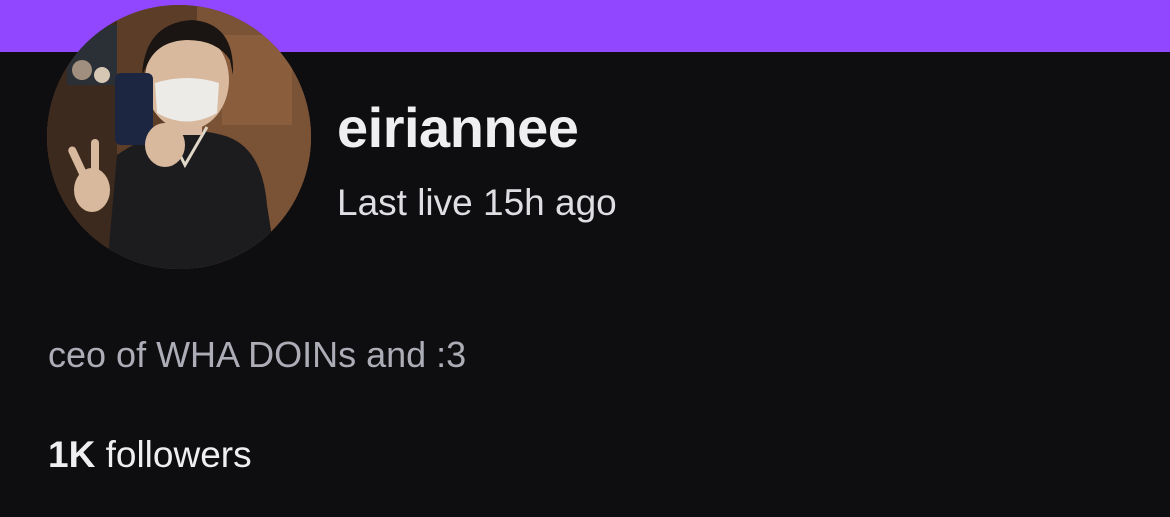  Describe the element at coordinates (72, 454) in the screenshot. I see `followers-number: 1K` at that location.